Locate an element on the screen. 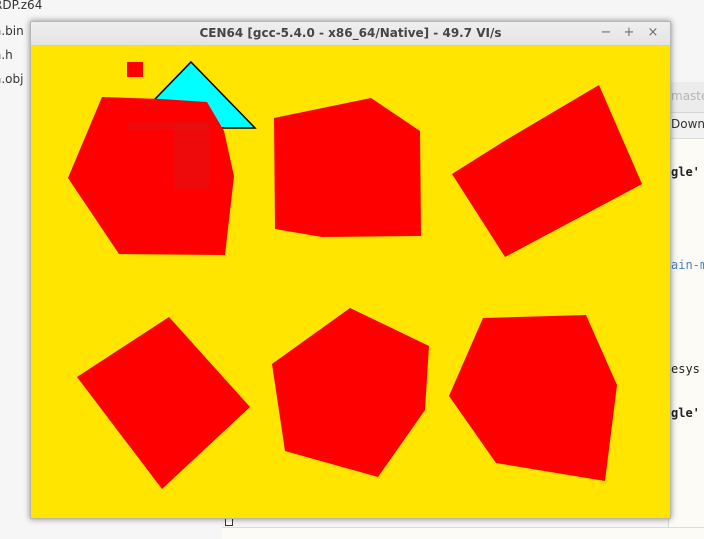 The height and width of the screenshot is (539, 704). file-name: RDP.z64 is located at coordinates (21, 6).